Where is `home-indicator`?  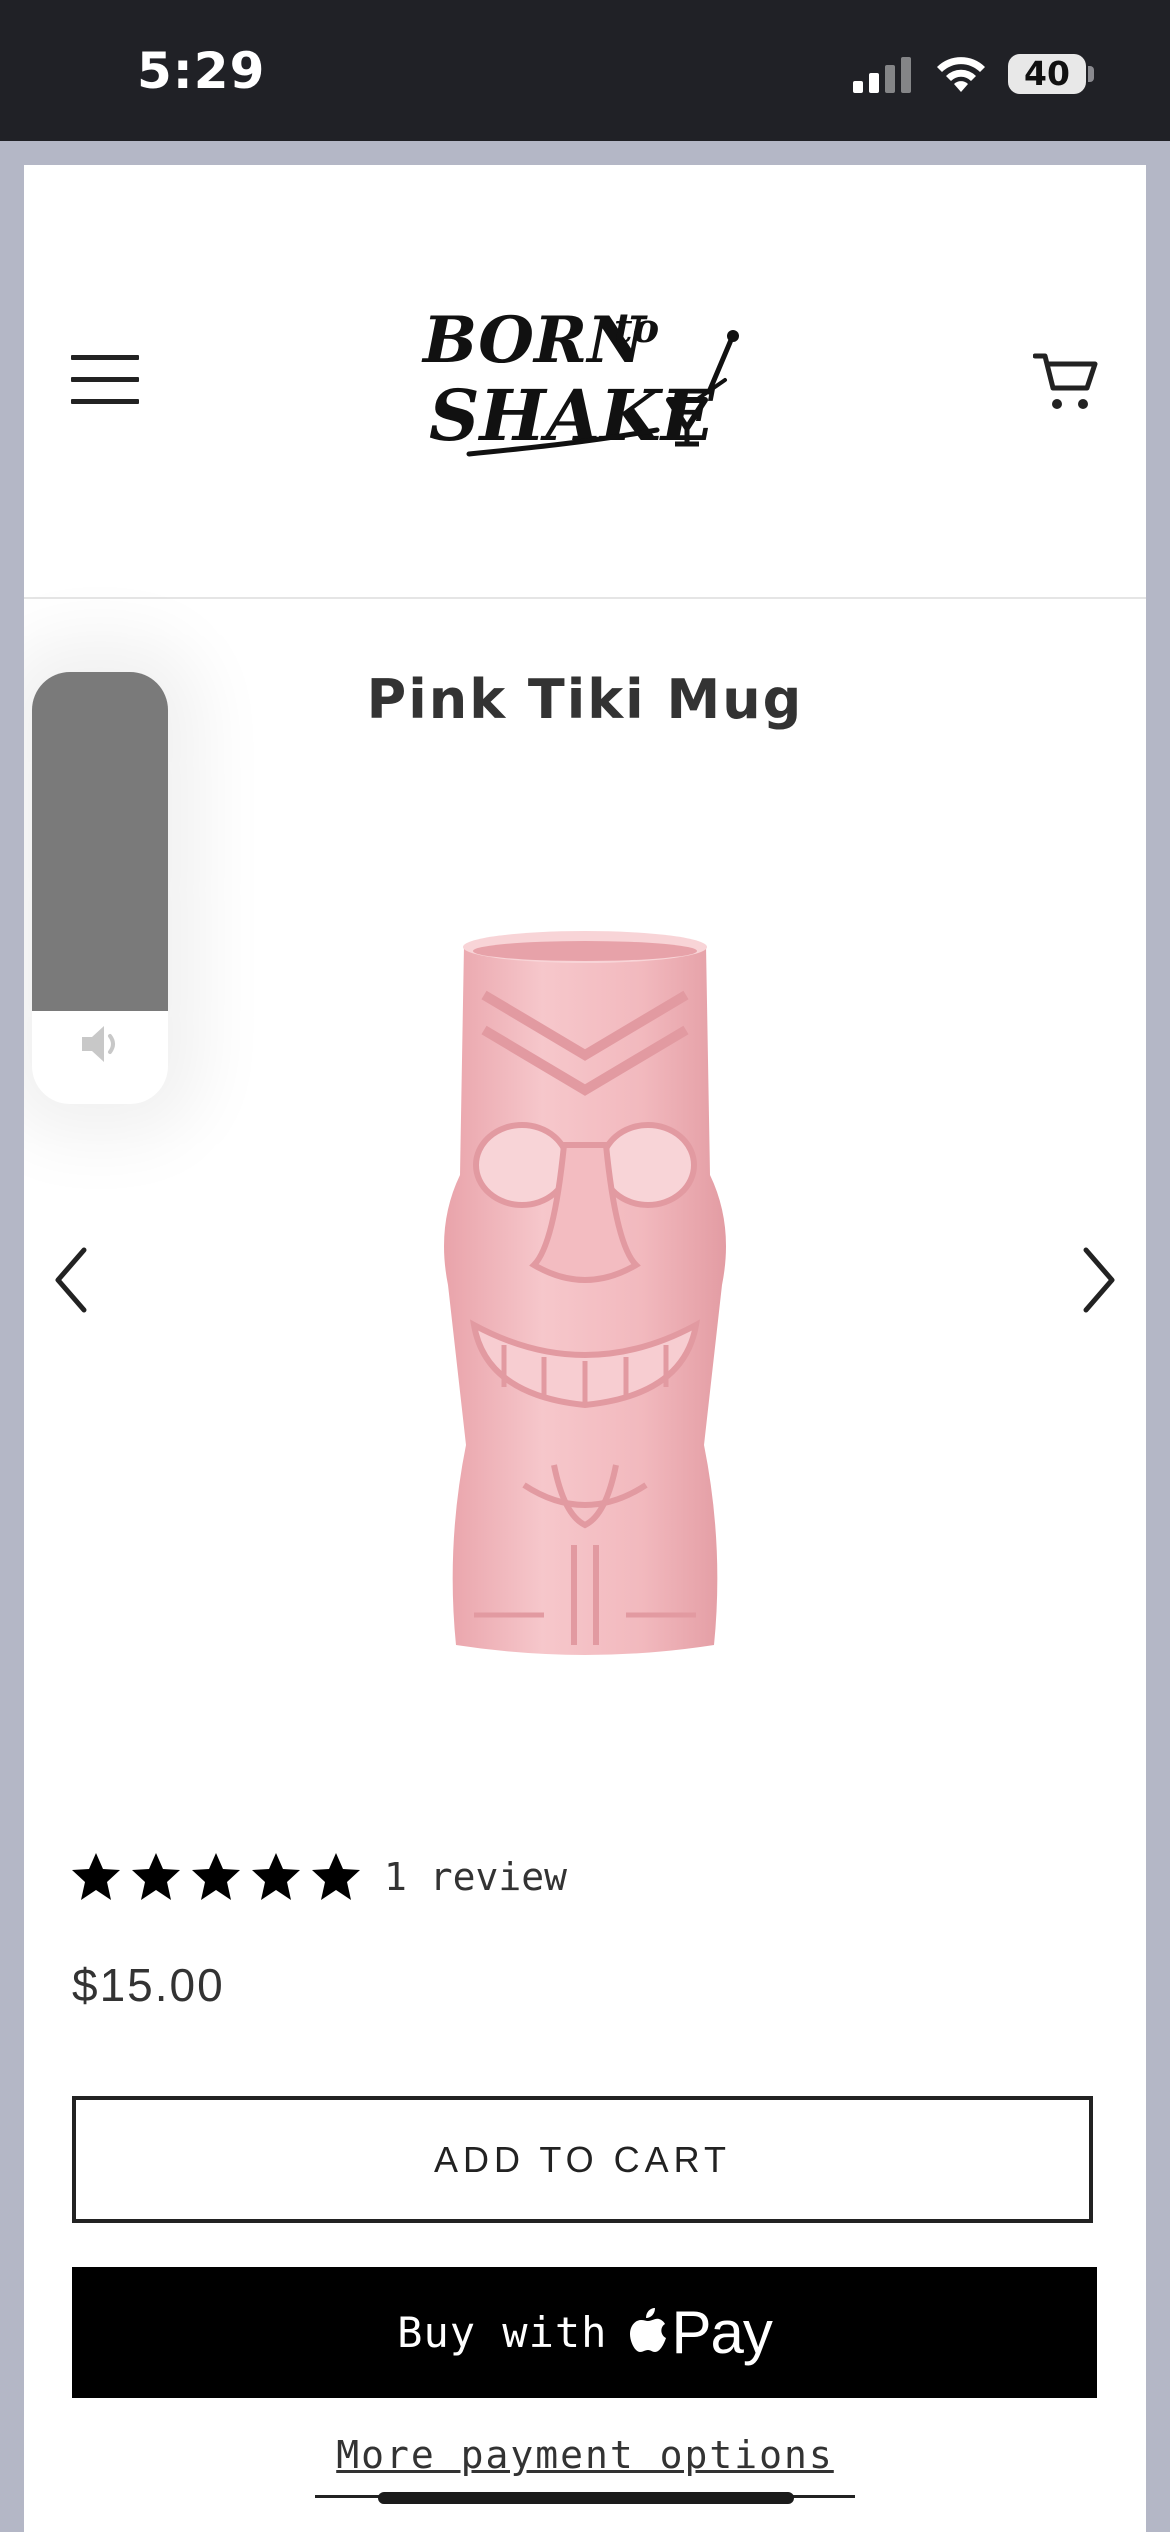 home-indicator is located at coordinates (586, 2498).